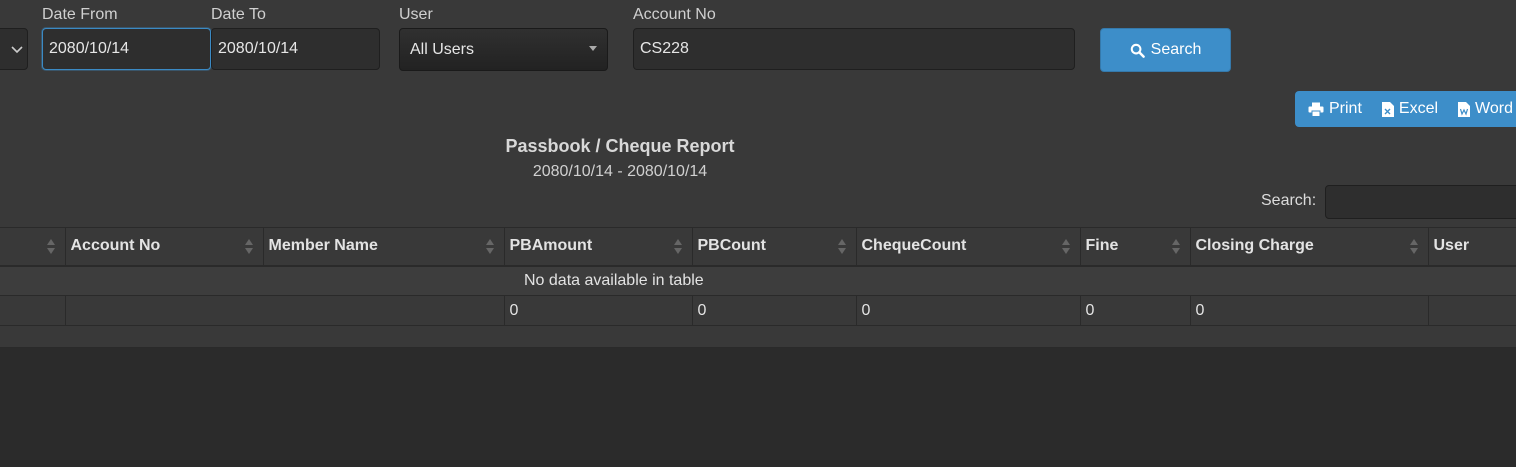 The width and height of the screenshot is (1516, 467). Describe the element at coordinates (295, 49) in the screenshot. I see `date-to-field: 2080/10/14` at that location.